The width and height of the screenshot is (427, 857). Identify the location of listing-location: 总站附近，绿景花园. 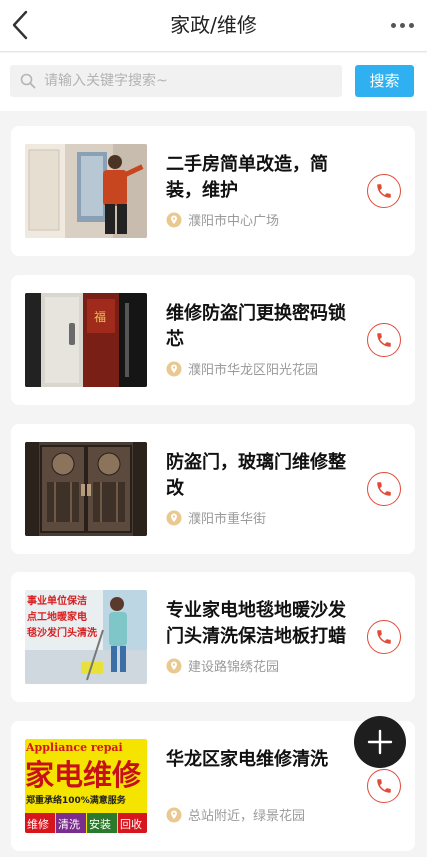
(235, 814).